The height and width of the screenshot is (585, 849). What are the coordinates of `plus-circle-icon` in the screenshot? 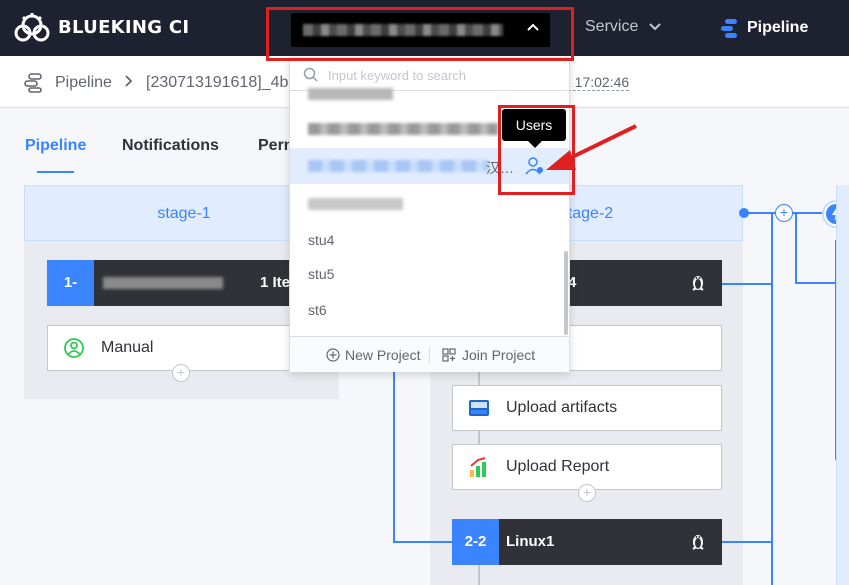 It's located at (333, 355).